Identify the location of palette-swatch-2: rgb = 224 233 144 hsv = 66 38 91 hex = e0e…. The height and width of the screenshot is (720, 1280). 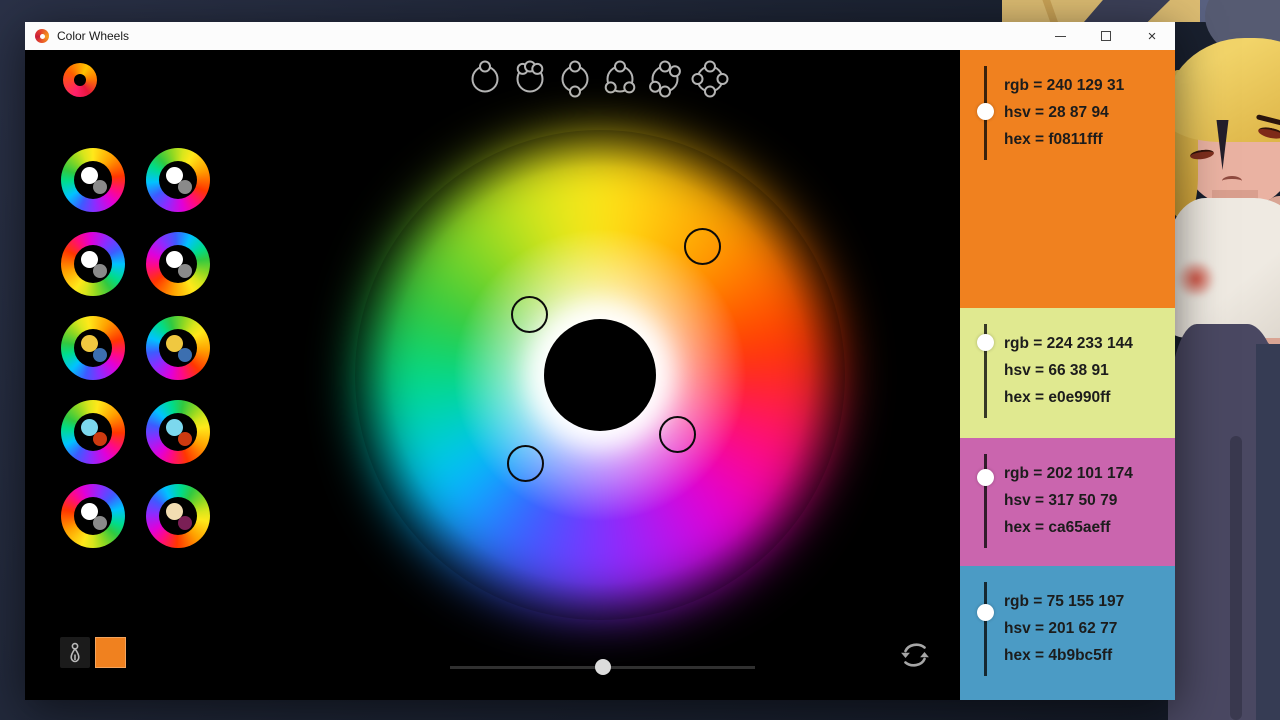
(1067, 373).